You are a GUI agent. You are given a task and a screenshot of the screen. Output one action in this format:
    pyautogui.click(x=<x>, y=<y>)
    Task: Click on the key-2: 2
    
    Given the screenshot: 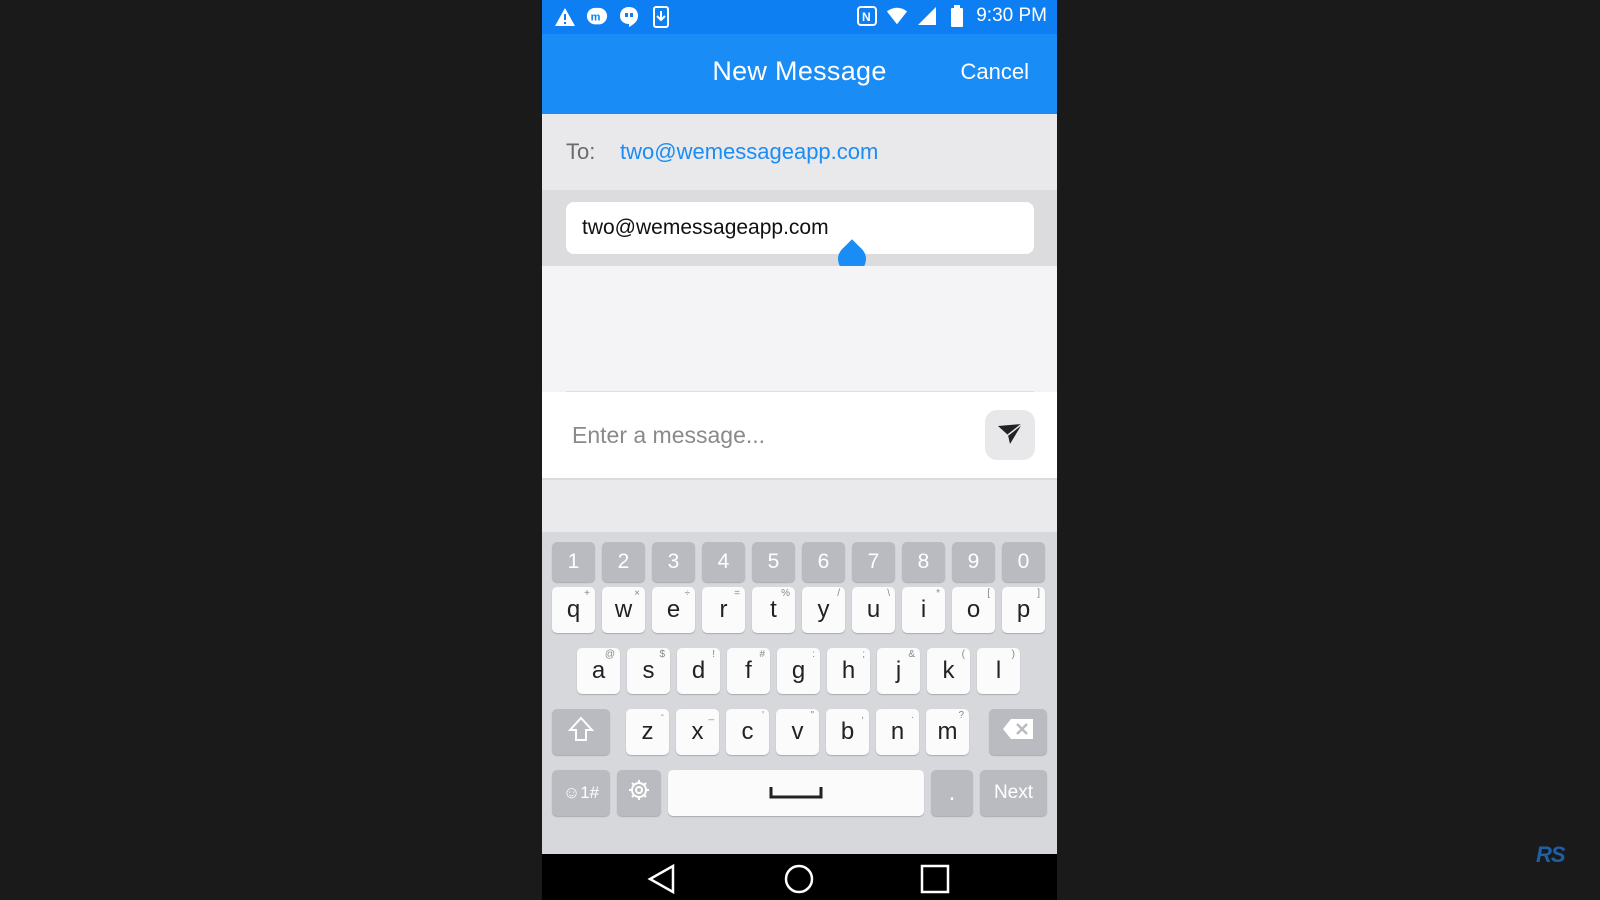 What is the action you would take?
    pyautogui.click(x=623, y=562)
    